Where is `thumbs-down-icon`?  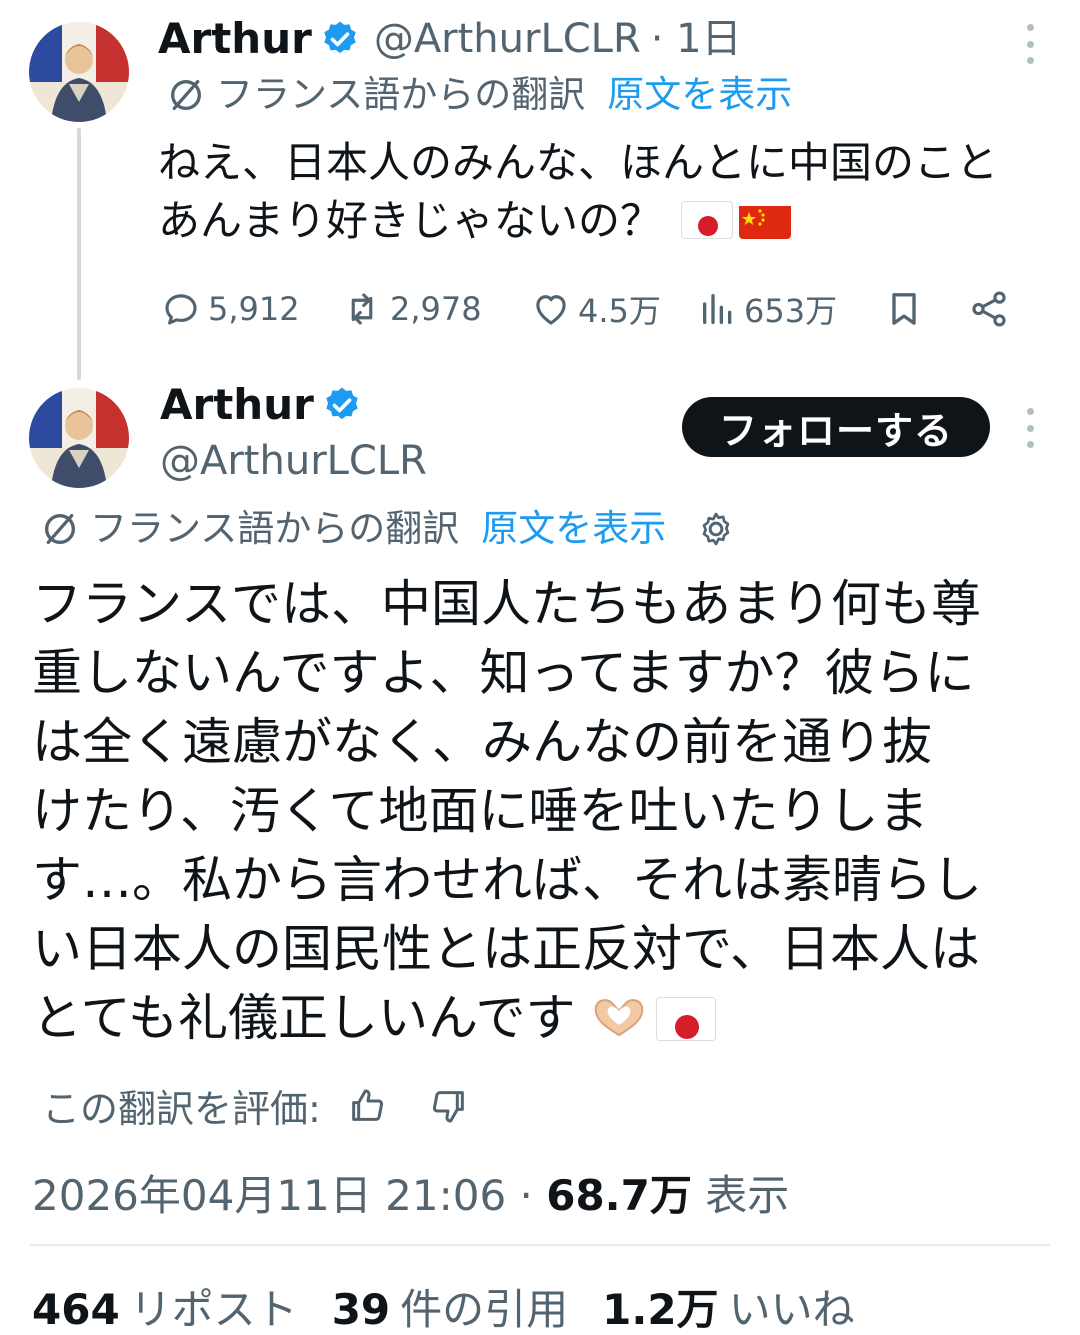 thumbs-down-icon is located at coordinates (449, 1106).